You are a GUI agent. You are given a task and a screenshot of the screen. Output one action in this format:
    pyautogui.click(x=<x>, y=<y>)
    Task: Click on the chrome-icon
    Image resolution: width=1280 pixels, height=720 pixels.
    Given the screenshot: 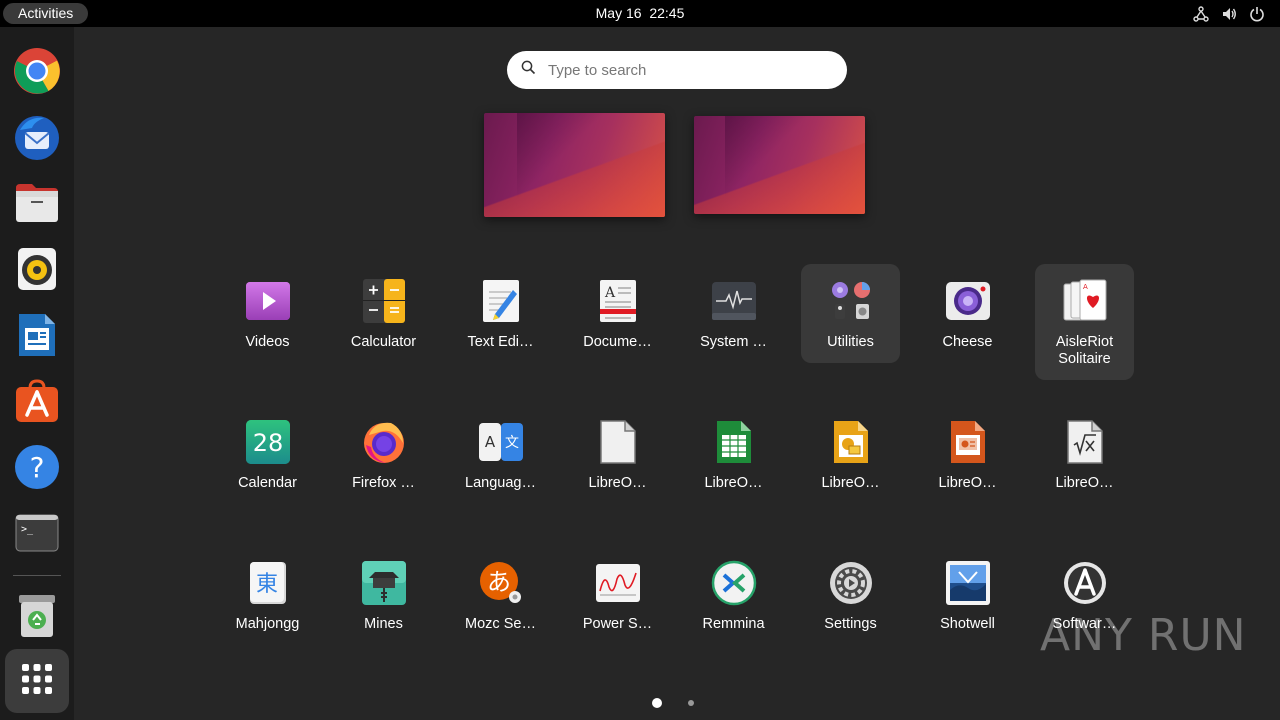 What is the action you would take?
    pyautogui.click(x=37, y=73)
    